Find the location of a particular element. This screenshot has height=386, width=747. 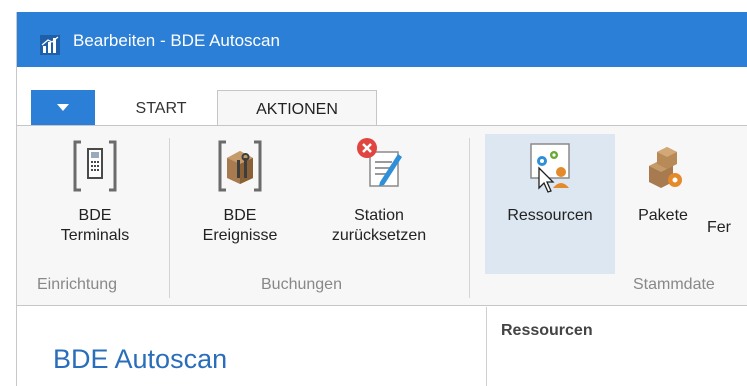

bde-terminals-button: BDE Terminals is located at coordinates (95, 204).